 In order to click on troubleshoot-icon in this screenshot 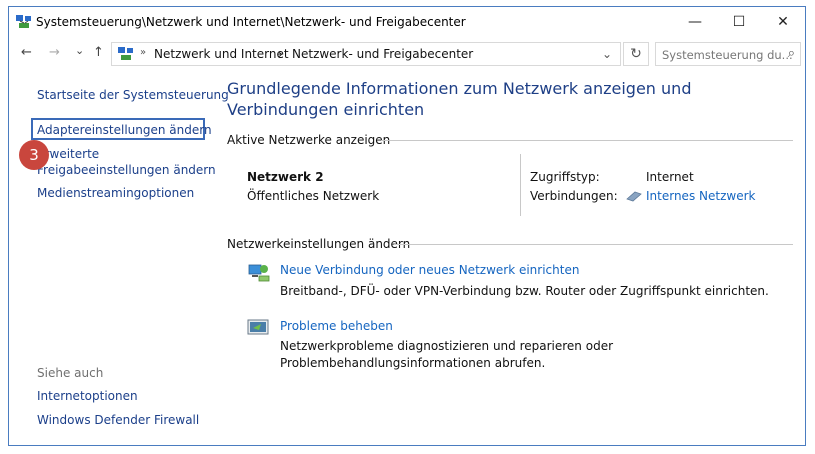, I will do `click(258, 327)`.